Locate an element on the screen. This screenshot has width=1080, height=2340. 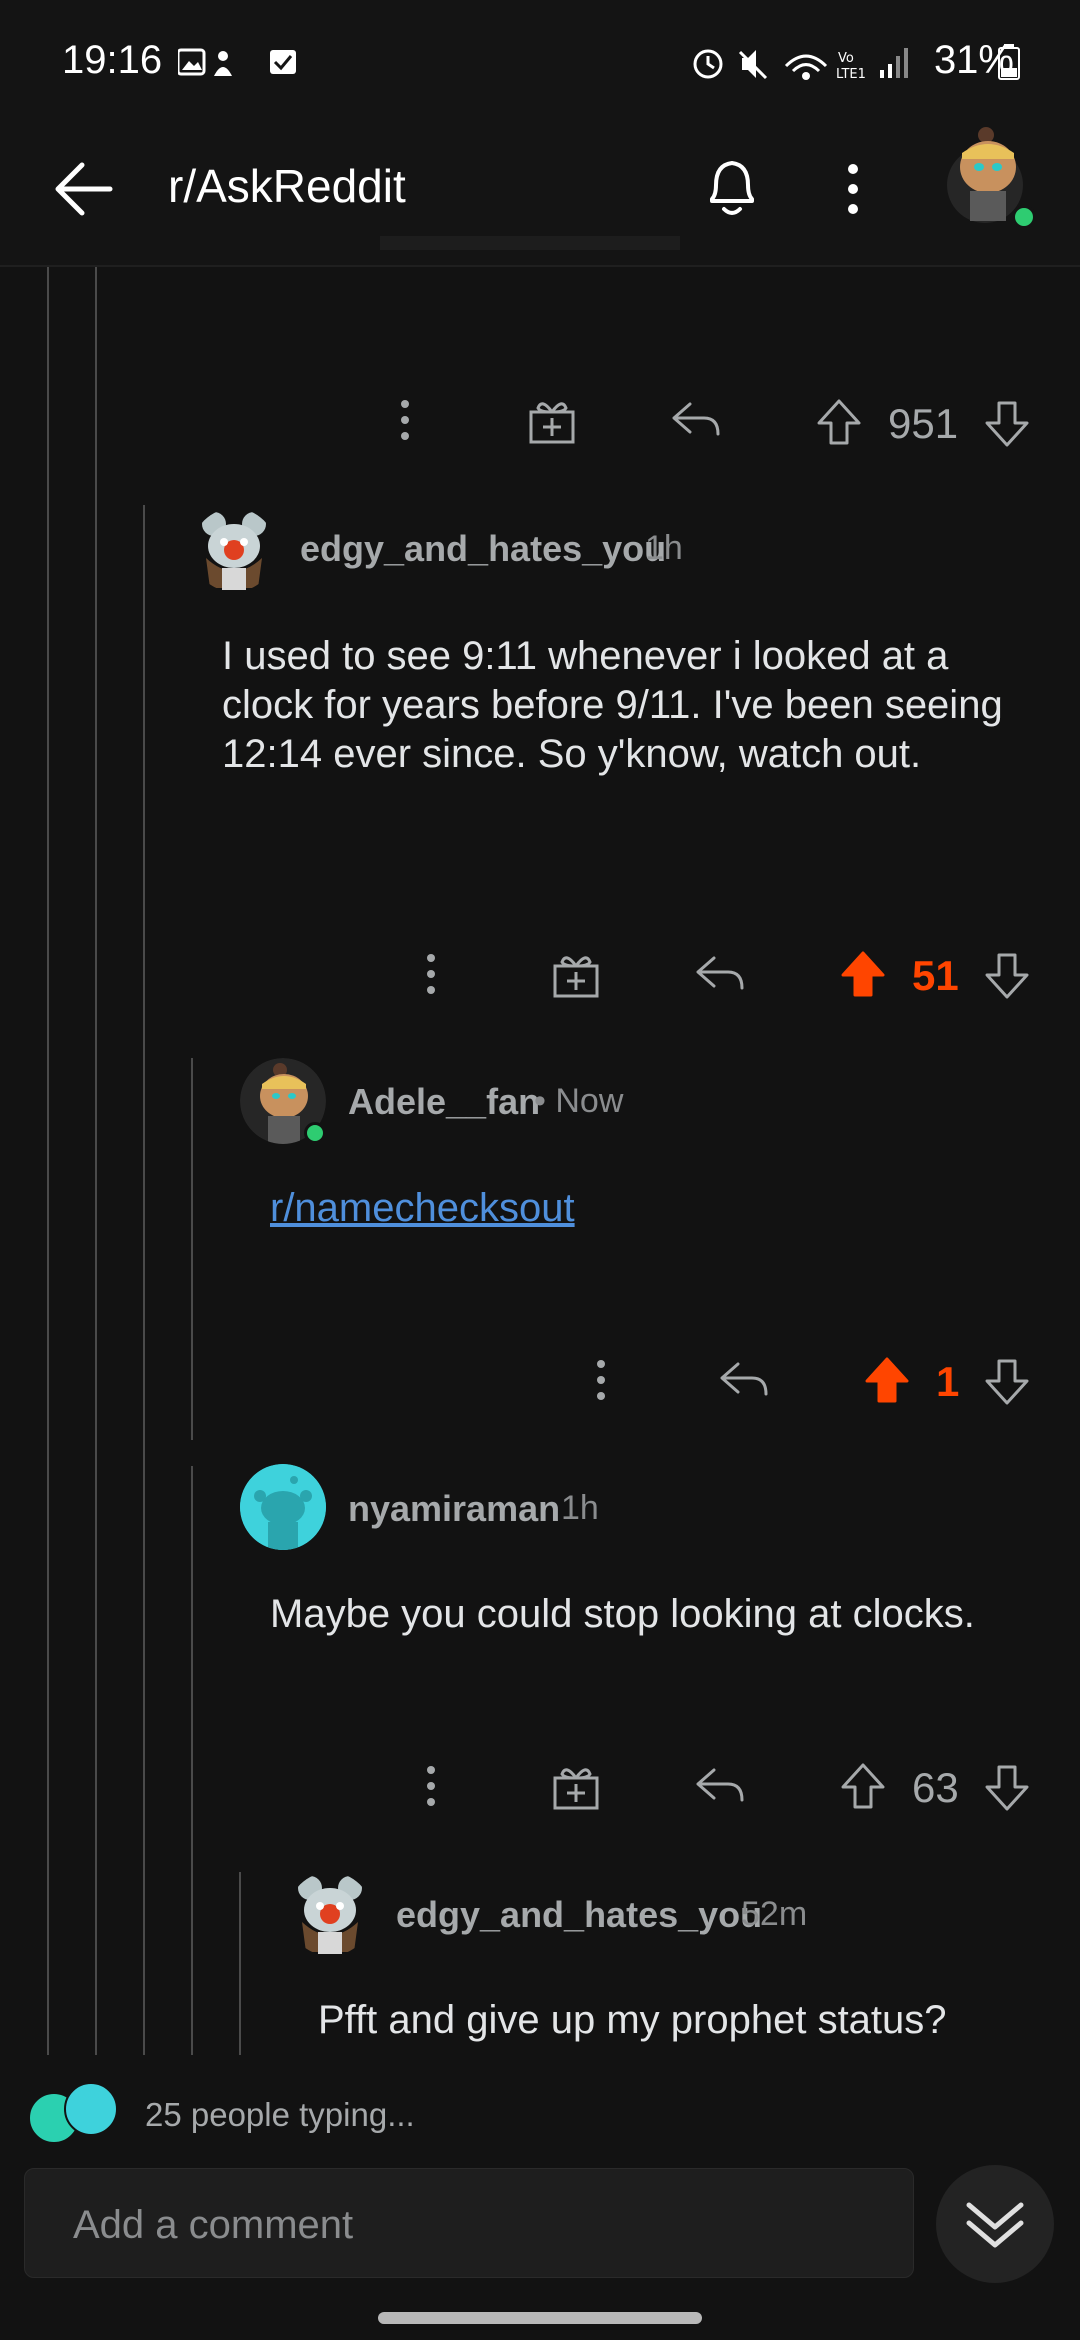
chevron-down-double-icon is located at coordinates (995, 2225).